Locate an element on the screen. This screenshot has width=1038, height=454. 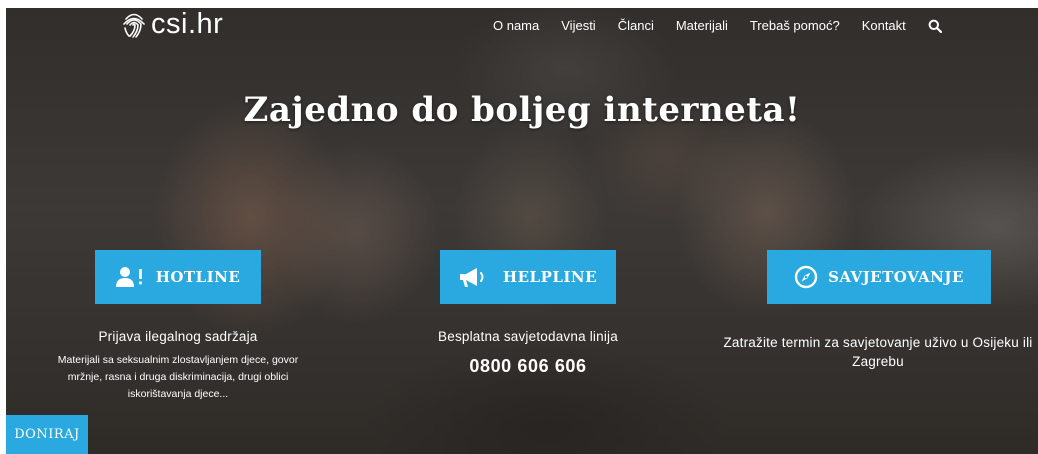
hotline-button: HOTLINE is located at coordinates (178, 277).